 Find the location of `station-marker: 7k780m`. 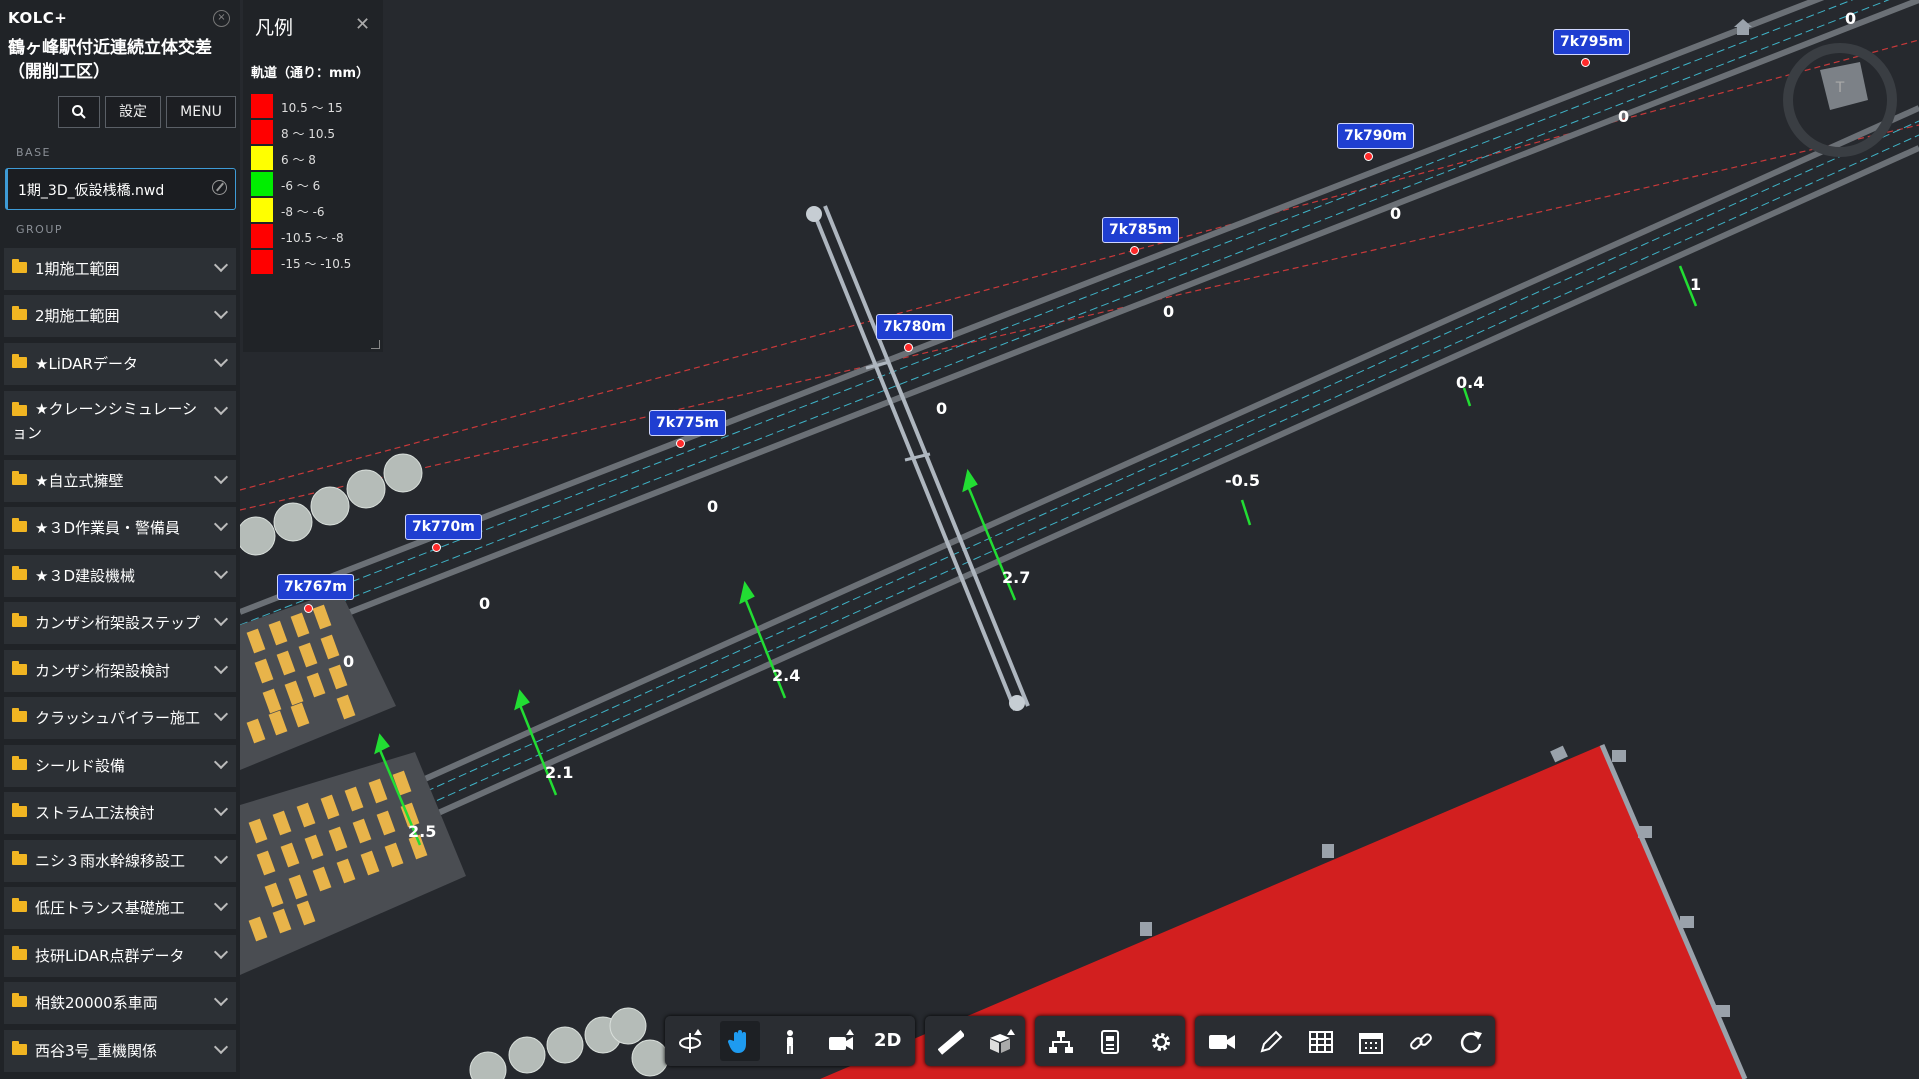

station-marker: 7k780m is located at coordinates (914, 327).